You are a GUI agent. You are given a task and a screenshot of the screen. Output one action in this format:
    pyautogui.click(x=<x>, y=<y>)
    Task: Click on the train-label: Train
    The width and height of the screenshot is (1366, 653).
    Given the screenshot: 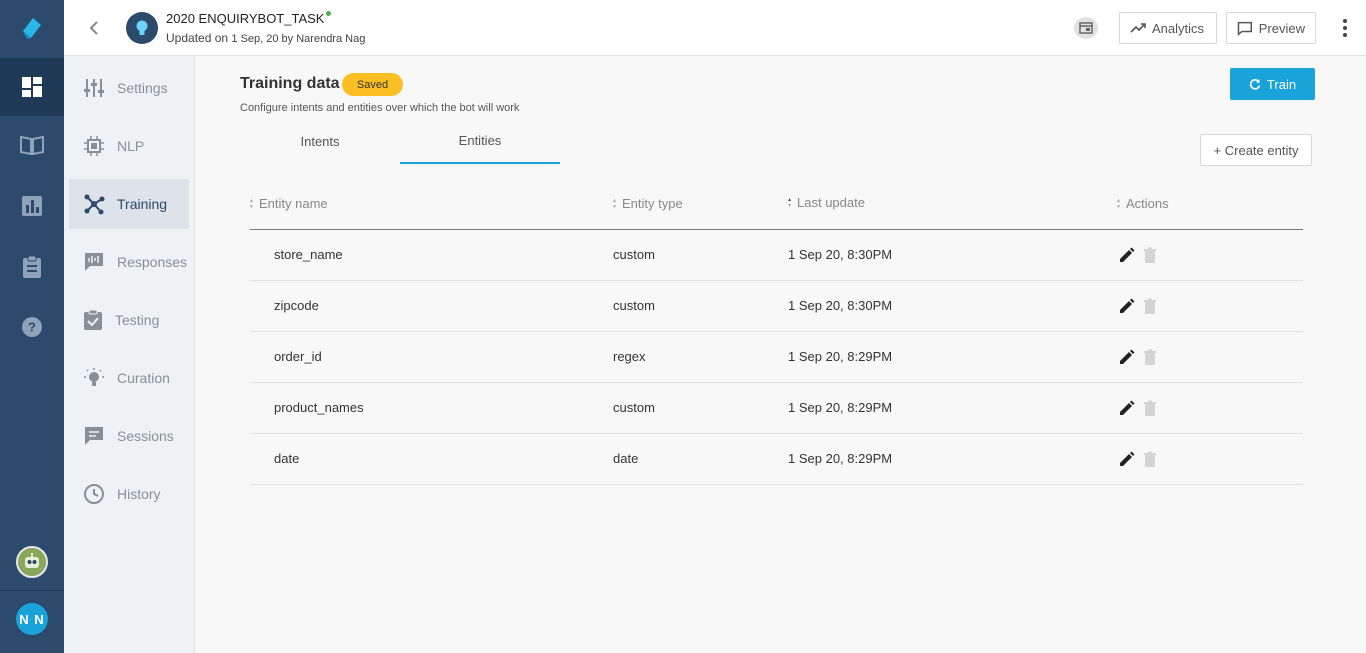 What is the action you would take?
    pyautogui.click(x=1281, y=84)
    